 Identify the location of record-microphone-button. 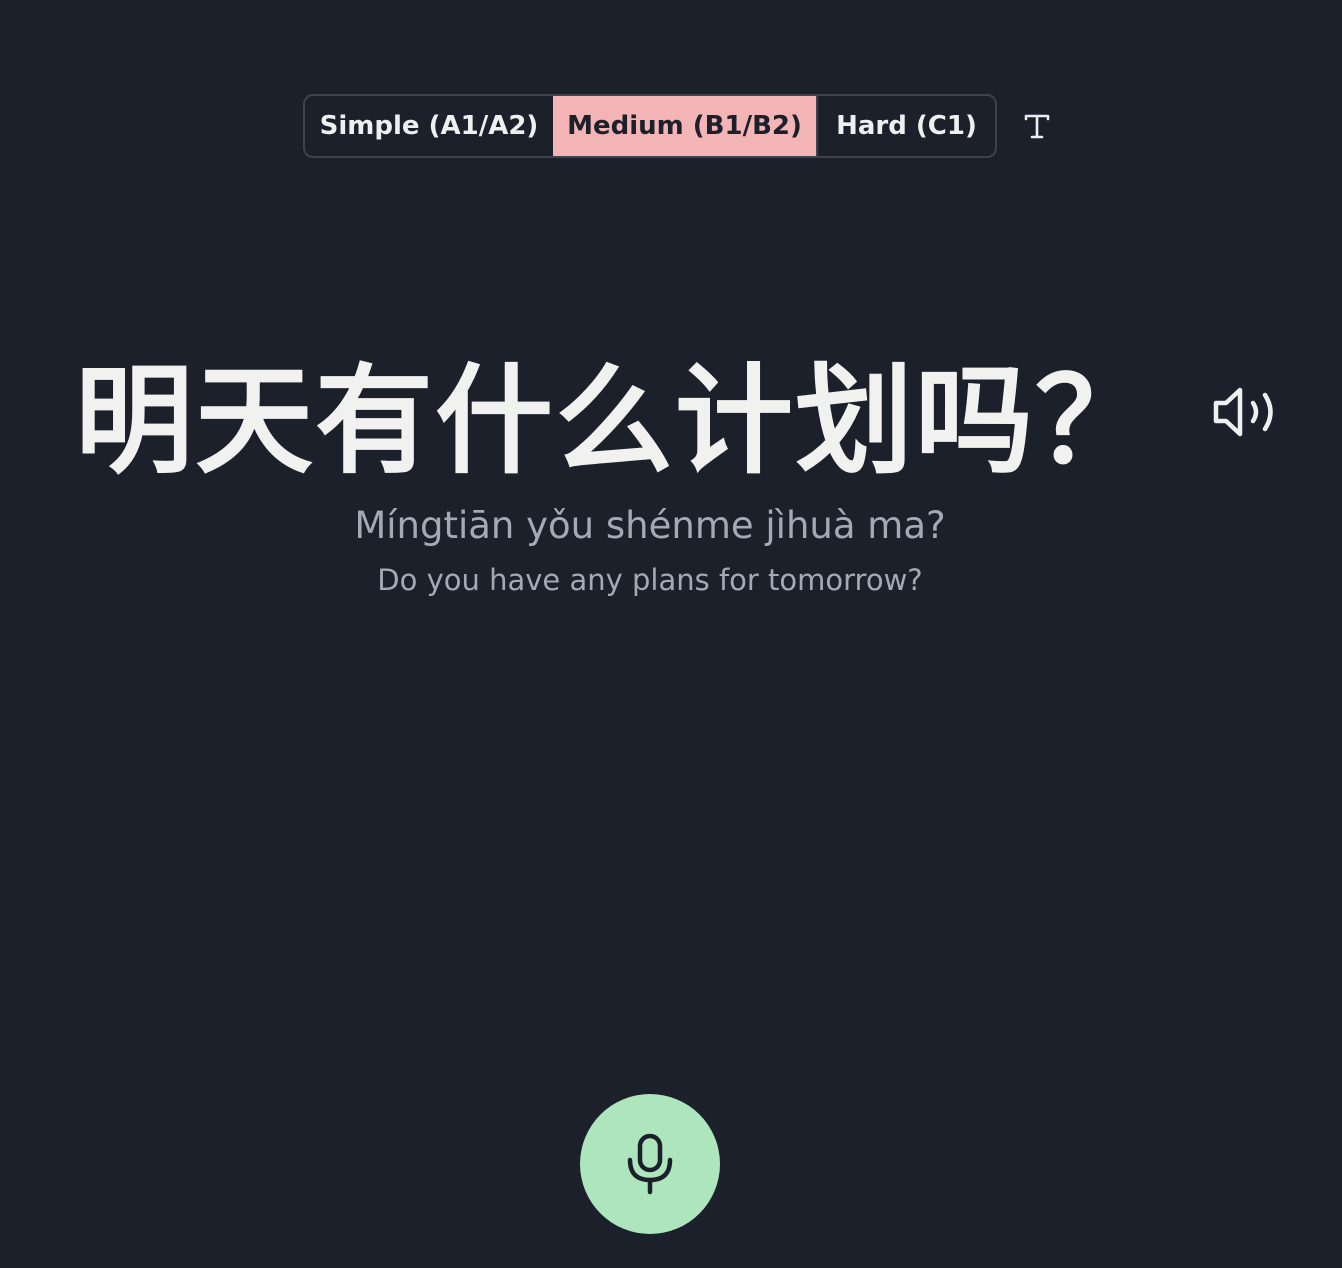
(650, 1164).